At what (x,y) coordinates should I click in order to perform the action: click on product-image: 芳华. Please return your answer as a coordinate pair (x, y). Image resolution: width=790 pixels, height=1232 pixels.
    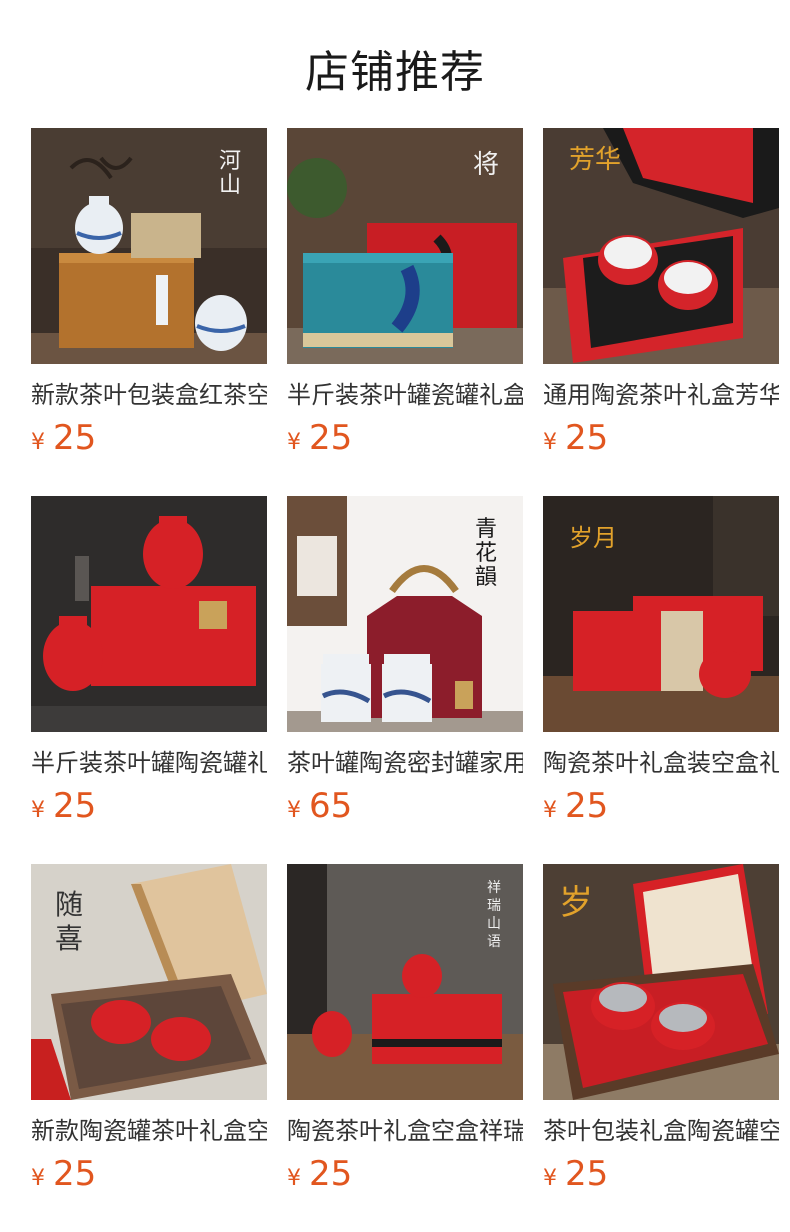
    Looking at the image, I should click on (661, 246).